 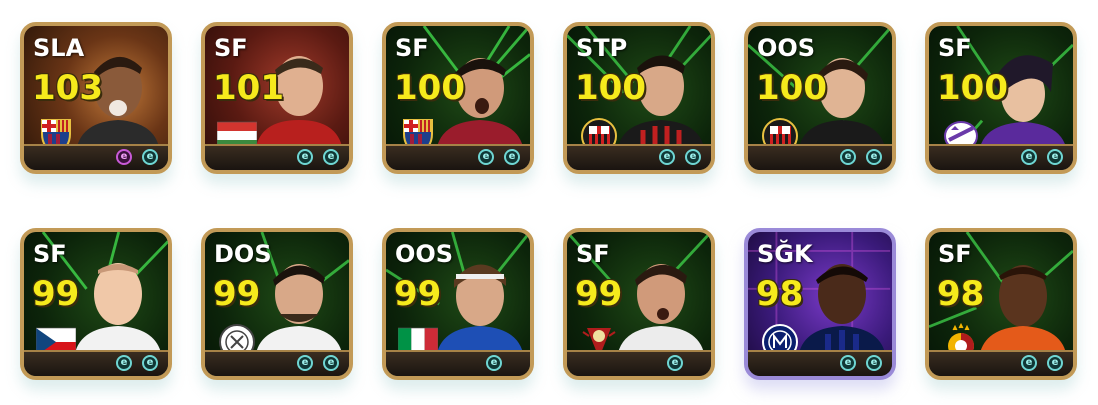 I want to click on player-card: SF 101 e e, so click(x=277, y=98).